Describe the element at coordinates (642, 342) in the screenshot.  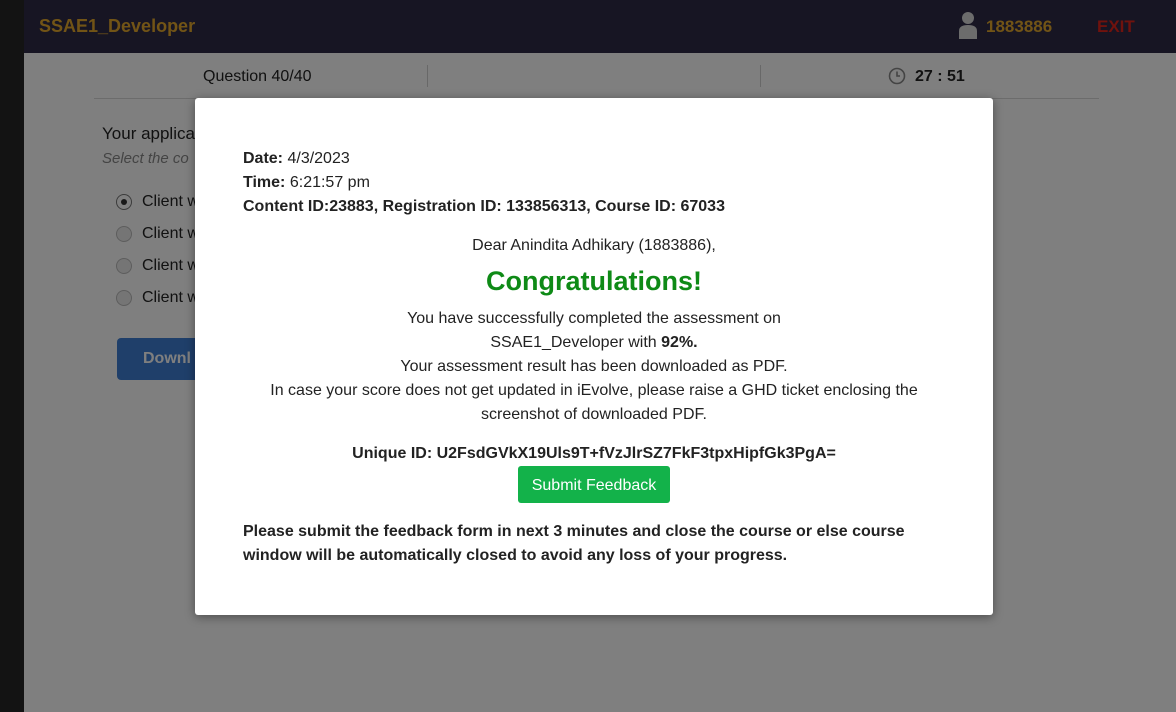
I see `score-connector: with` at that location.